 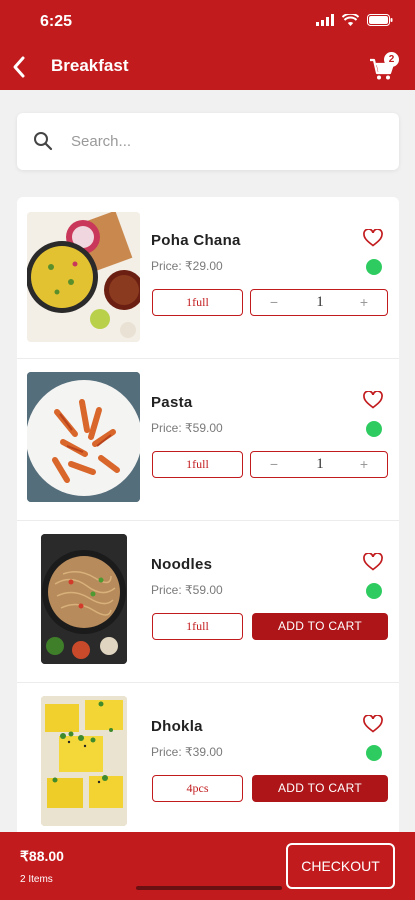 What do you see at coordinates (42, 856) in the screenshot?
I see `cart-total: ₹88.00` at bounding box center [42, 856].